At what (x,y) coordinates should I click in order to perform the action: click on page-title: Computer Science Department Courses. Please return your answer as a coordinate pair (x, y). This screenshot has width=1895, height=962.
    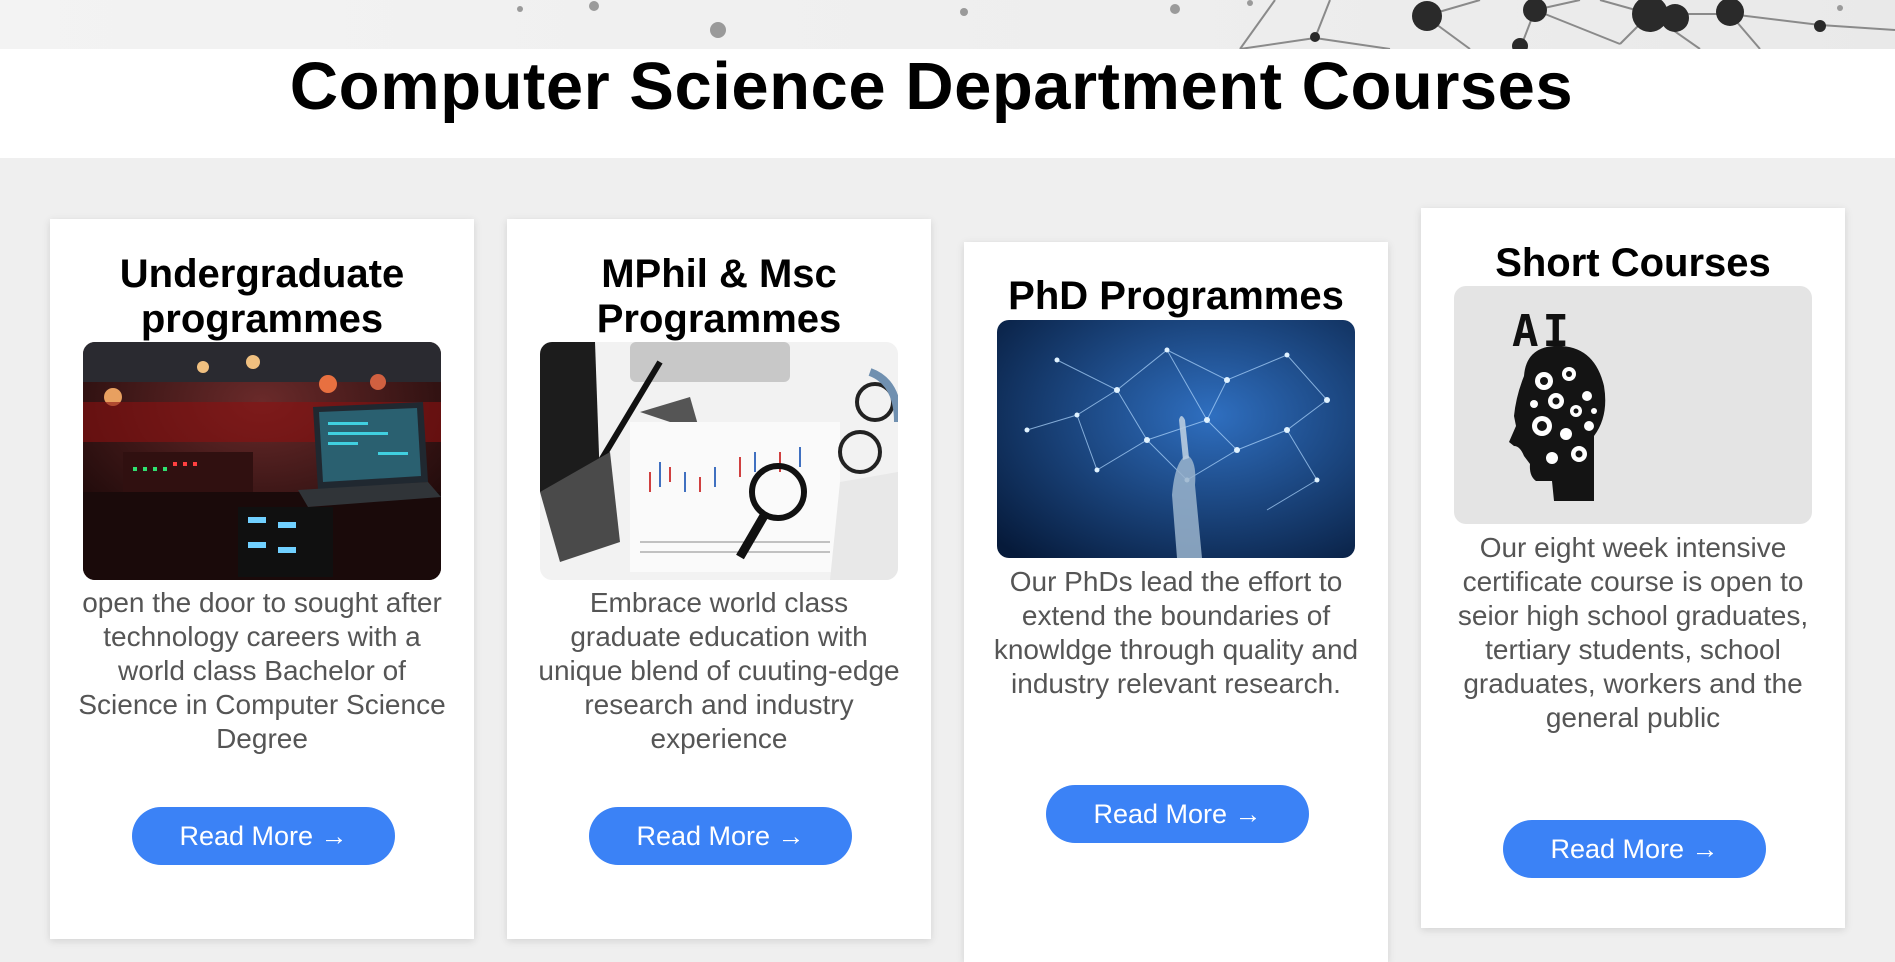
    Looking at the image, I should click on (931, 86).